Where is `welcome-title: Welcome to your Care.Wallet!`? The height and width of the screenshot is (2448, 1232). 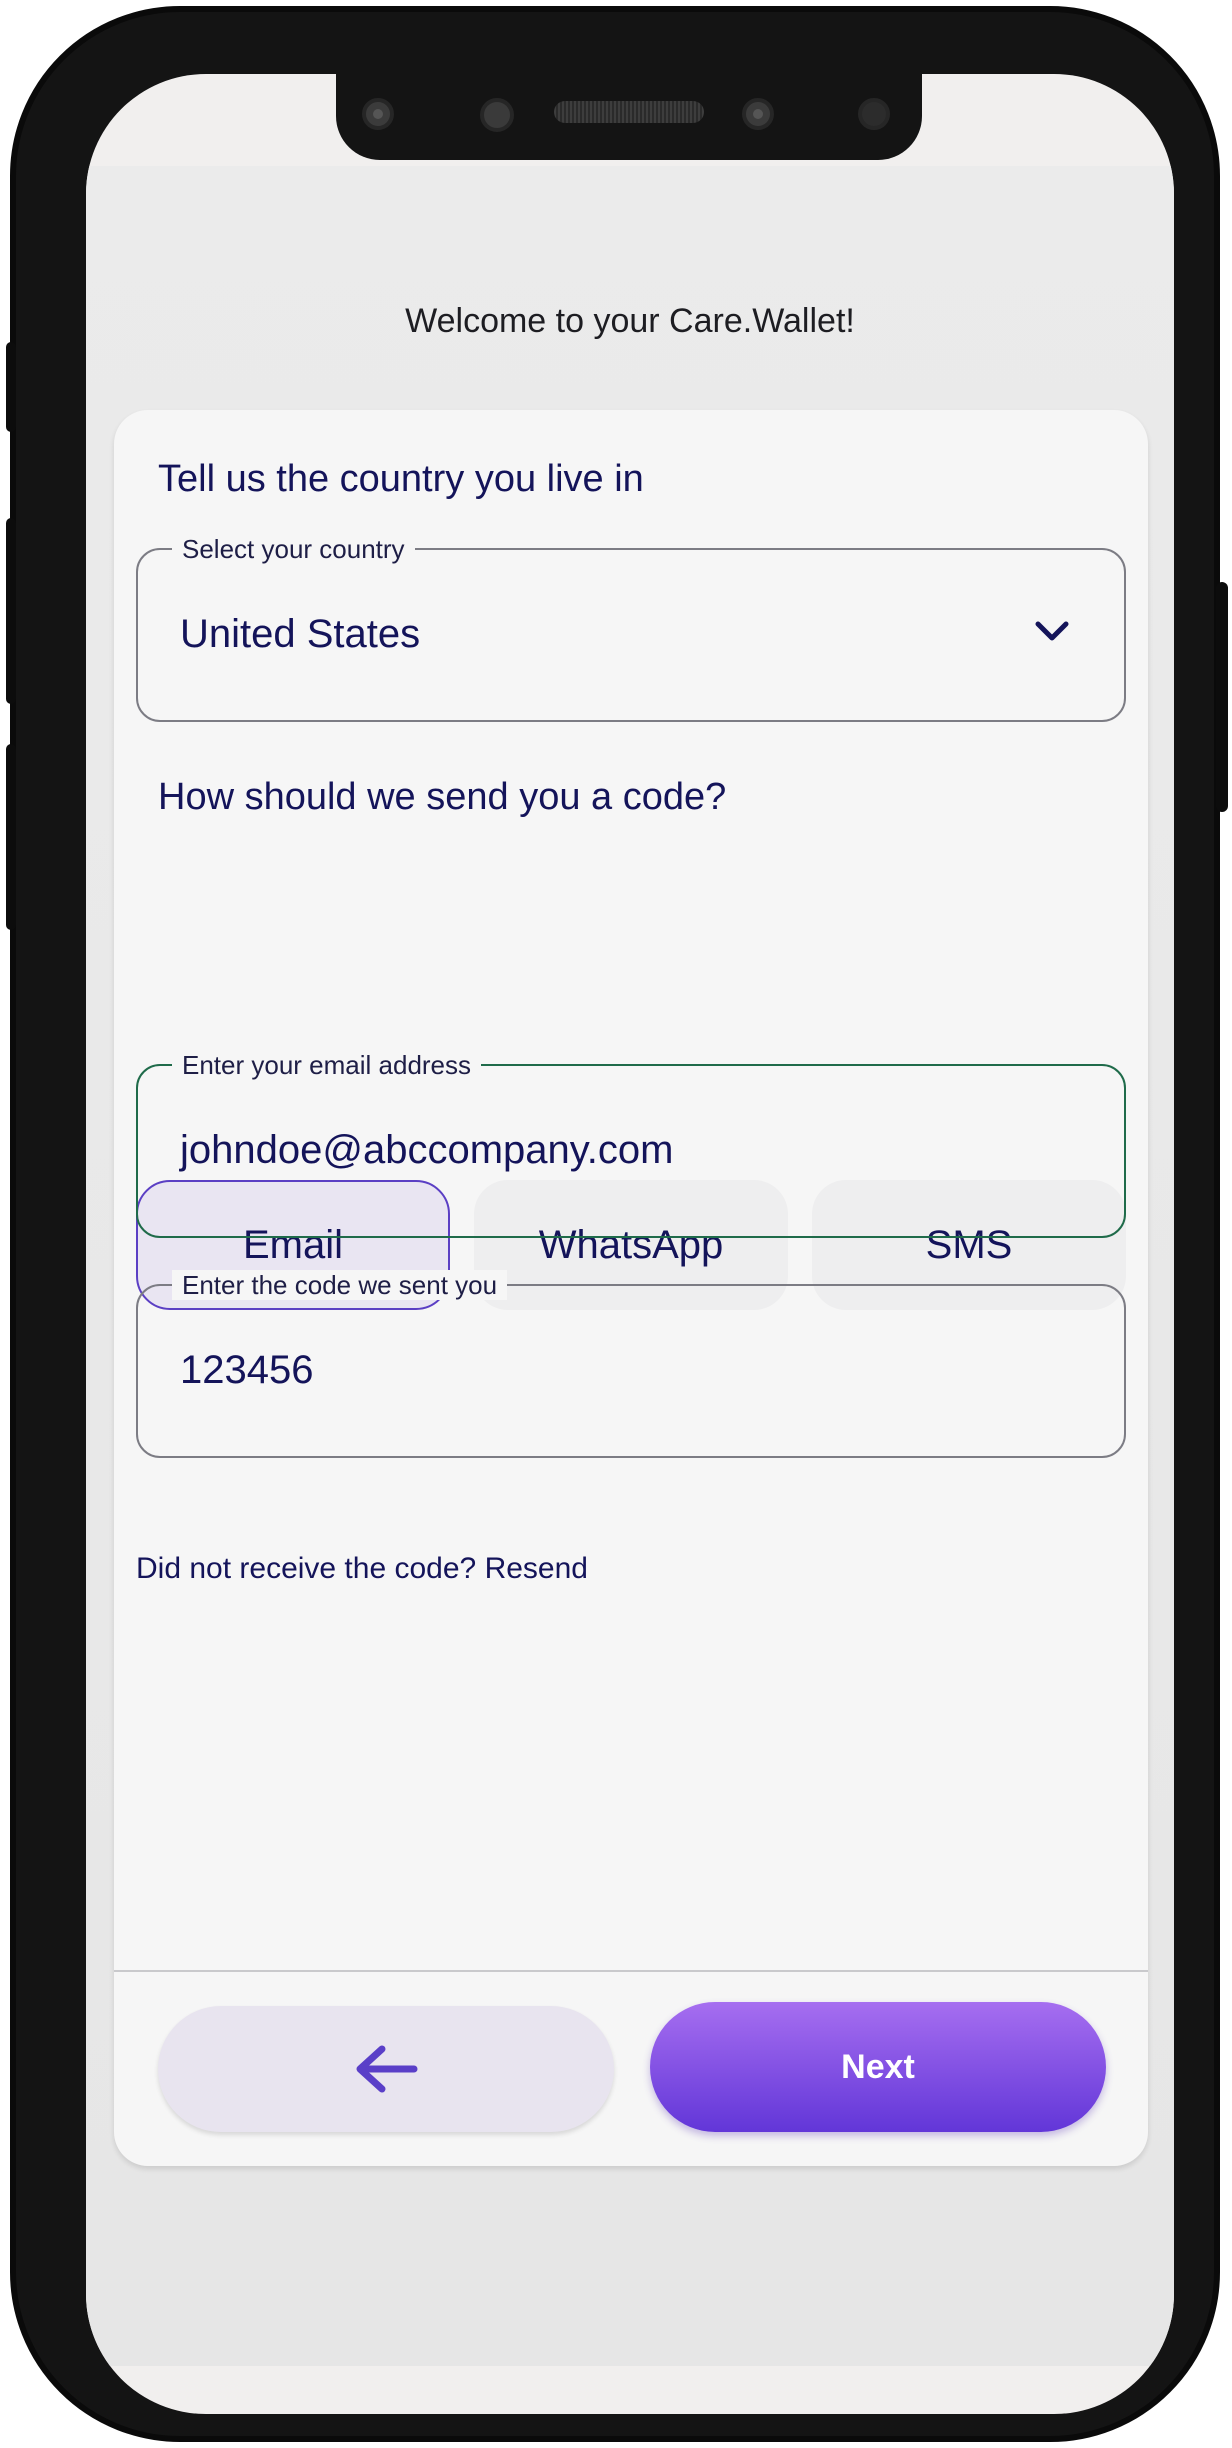
welcome-title: Welcome to your Care.Wallet! is located at coordinates (630, 321).